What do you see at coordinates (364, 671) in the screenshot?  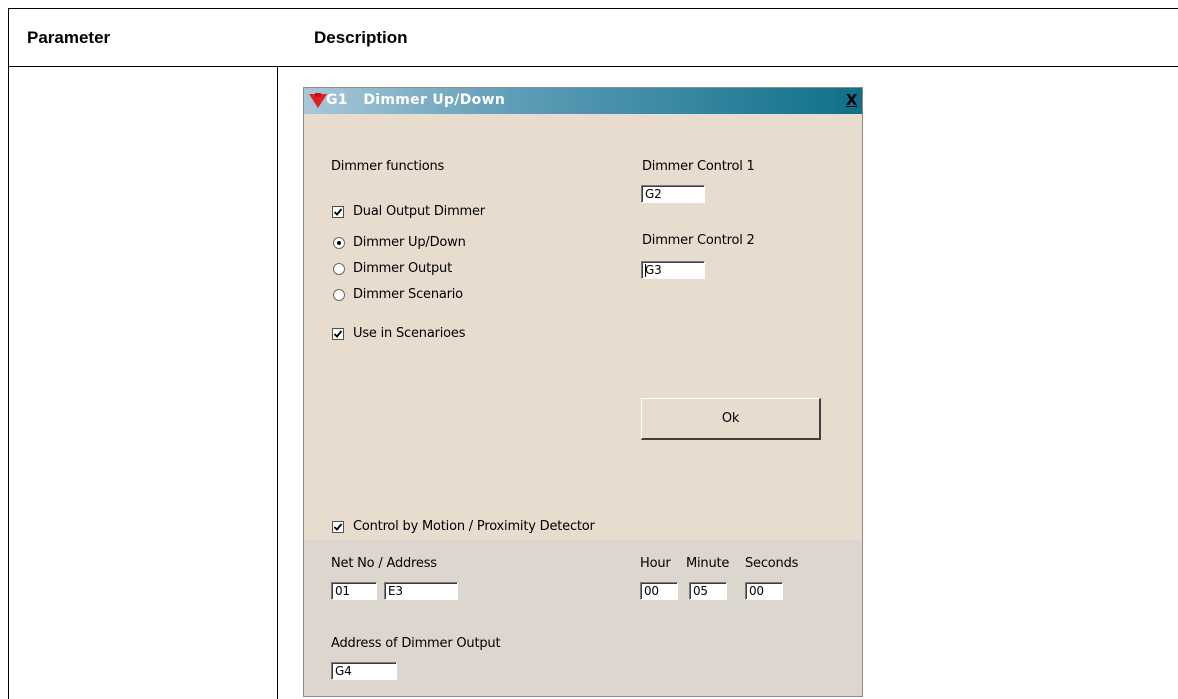 I see `dimmer-output-address-field: G4` at bounding box center [364, 671].